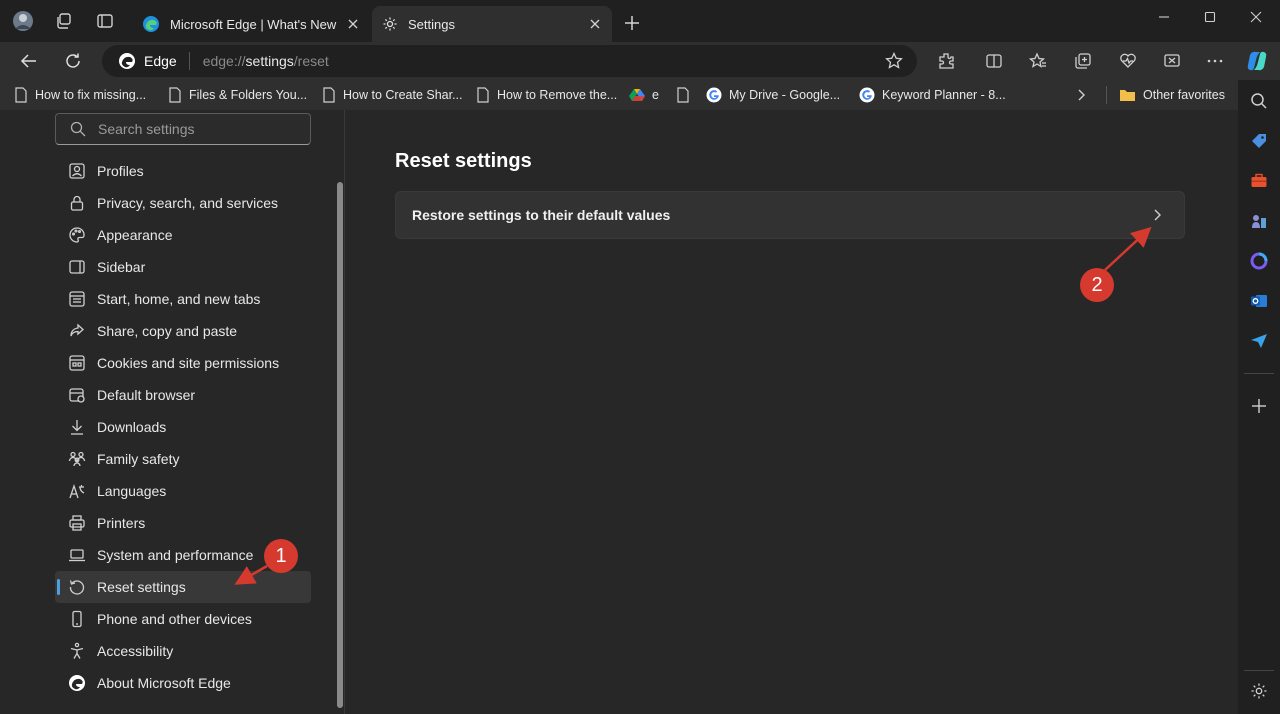 This screenshot has height=714, width=1280. What do you see at coordinates (894, 61) in the screenshot?
I see `favorite-star-icon` at bounding box center [894, 61].